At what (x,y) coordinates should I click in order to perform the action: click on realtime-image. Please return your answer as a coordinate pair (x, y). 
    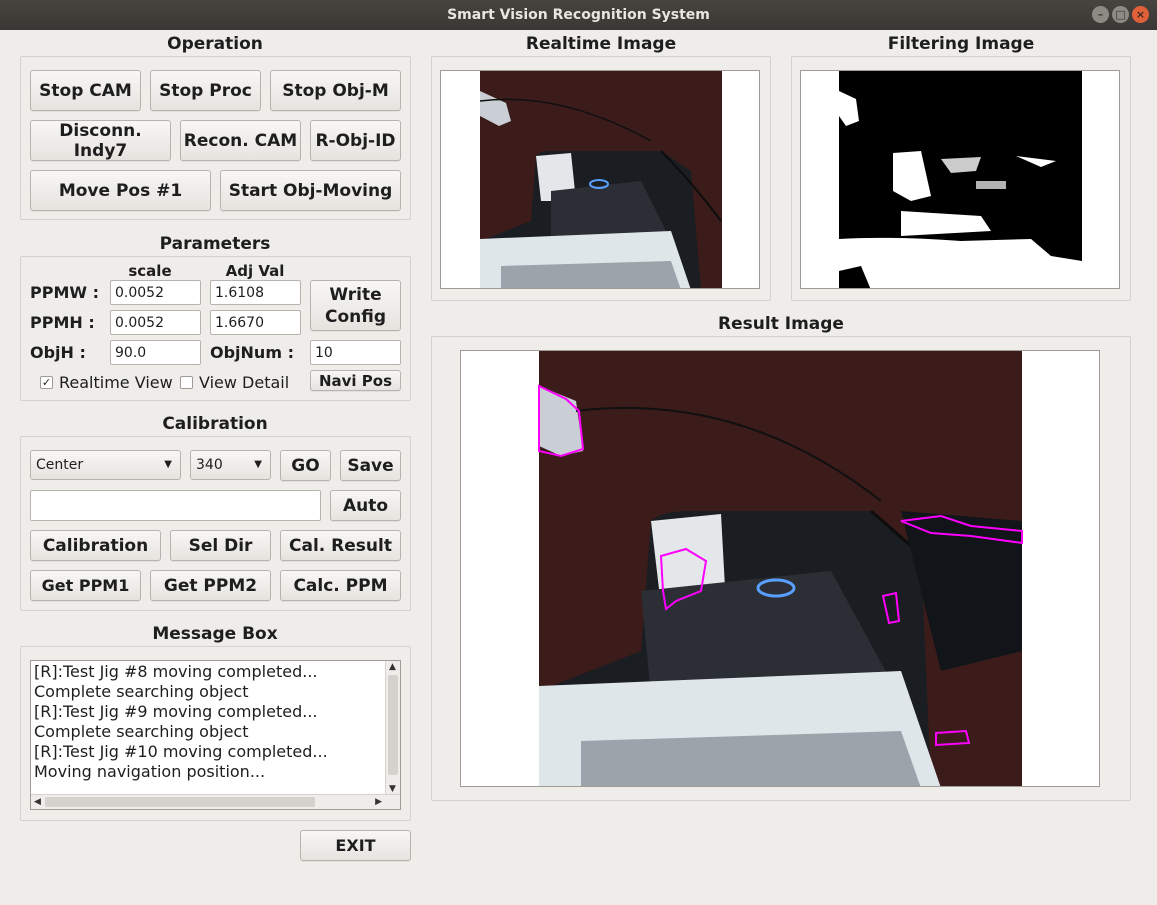
    Looking at the image, I should click on (600, 179).